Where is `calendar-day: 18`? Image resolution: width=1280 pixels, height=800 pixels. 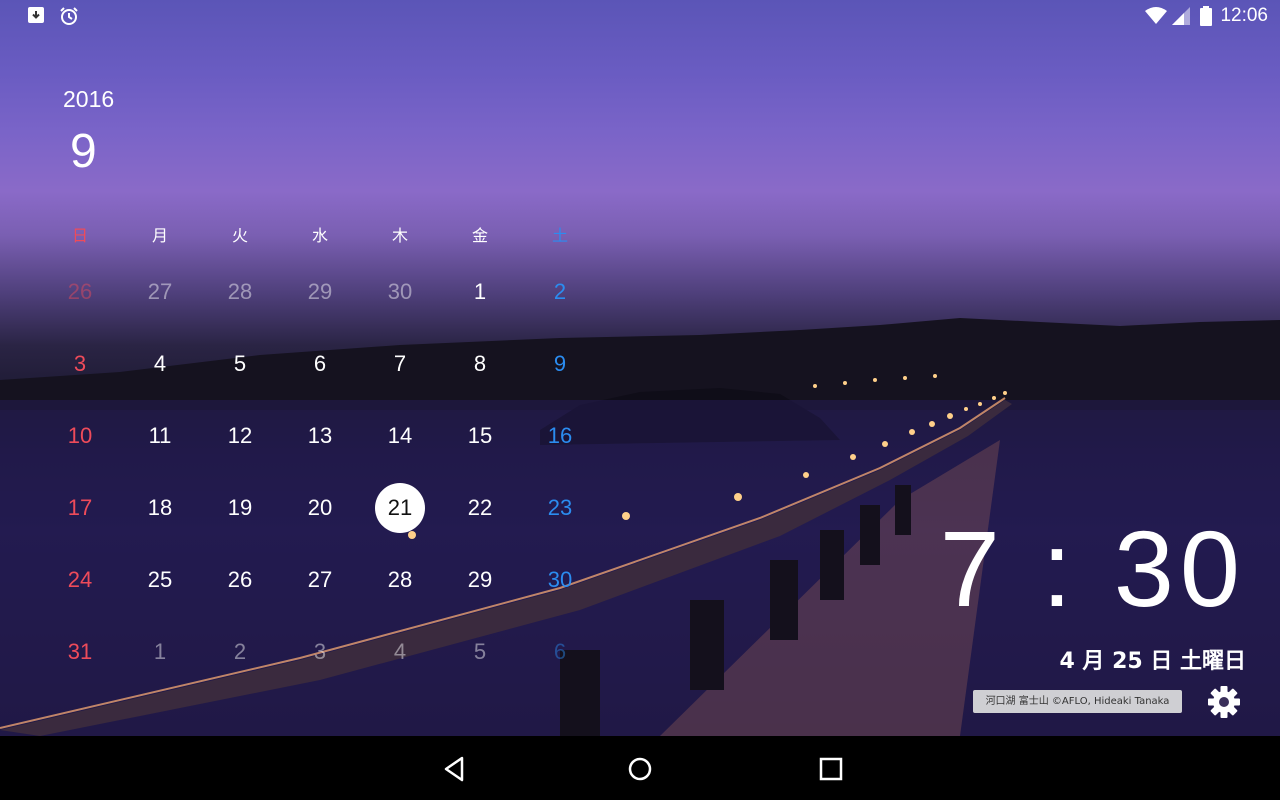 calendar-day: 18 is located at coordinates (160, 508).